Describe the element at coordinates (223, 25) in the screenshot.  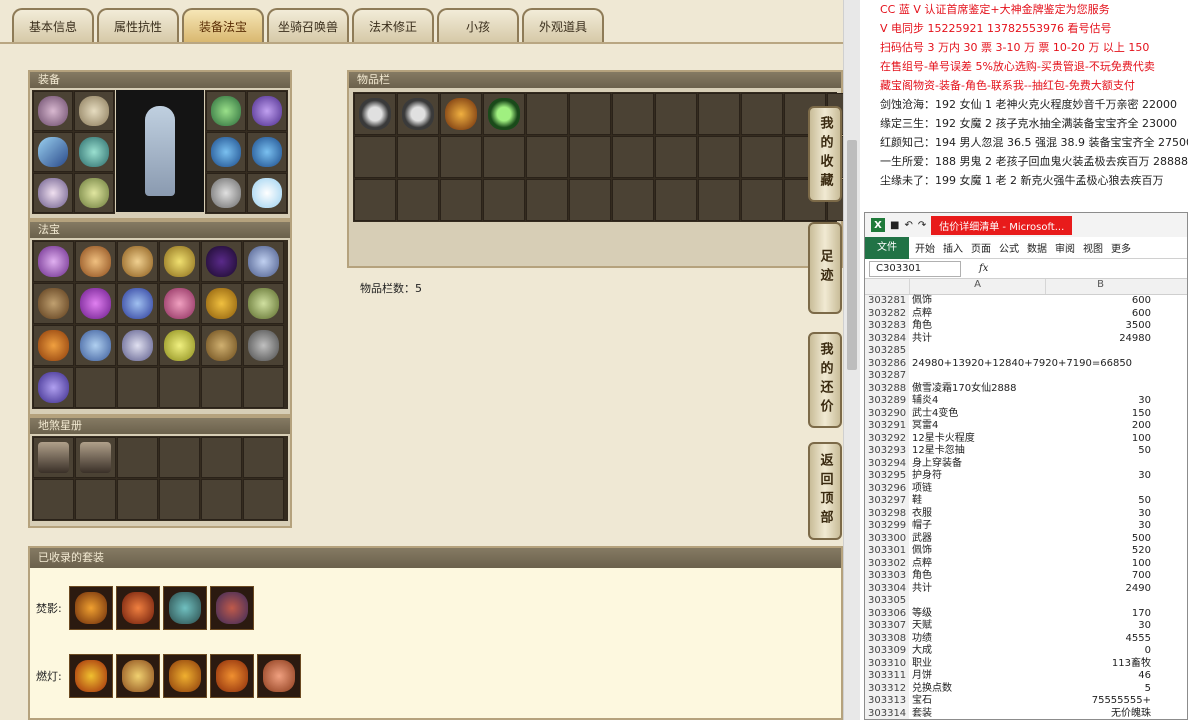
I see `tab-equipment: 装备法宝` at that location.